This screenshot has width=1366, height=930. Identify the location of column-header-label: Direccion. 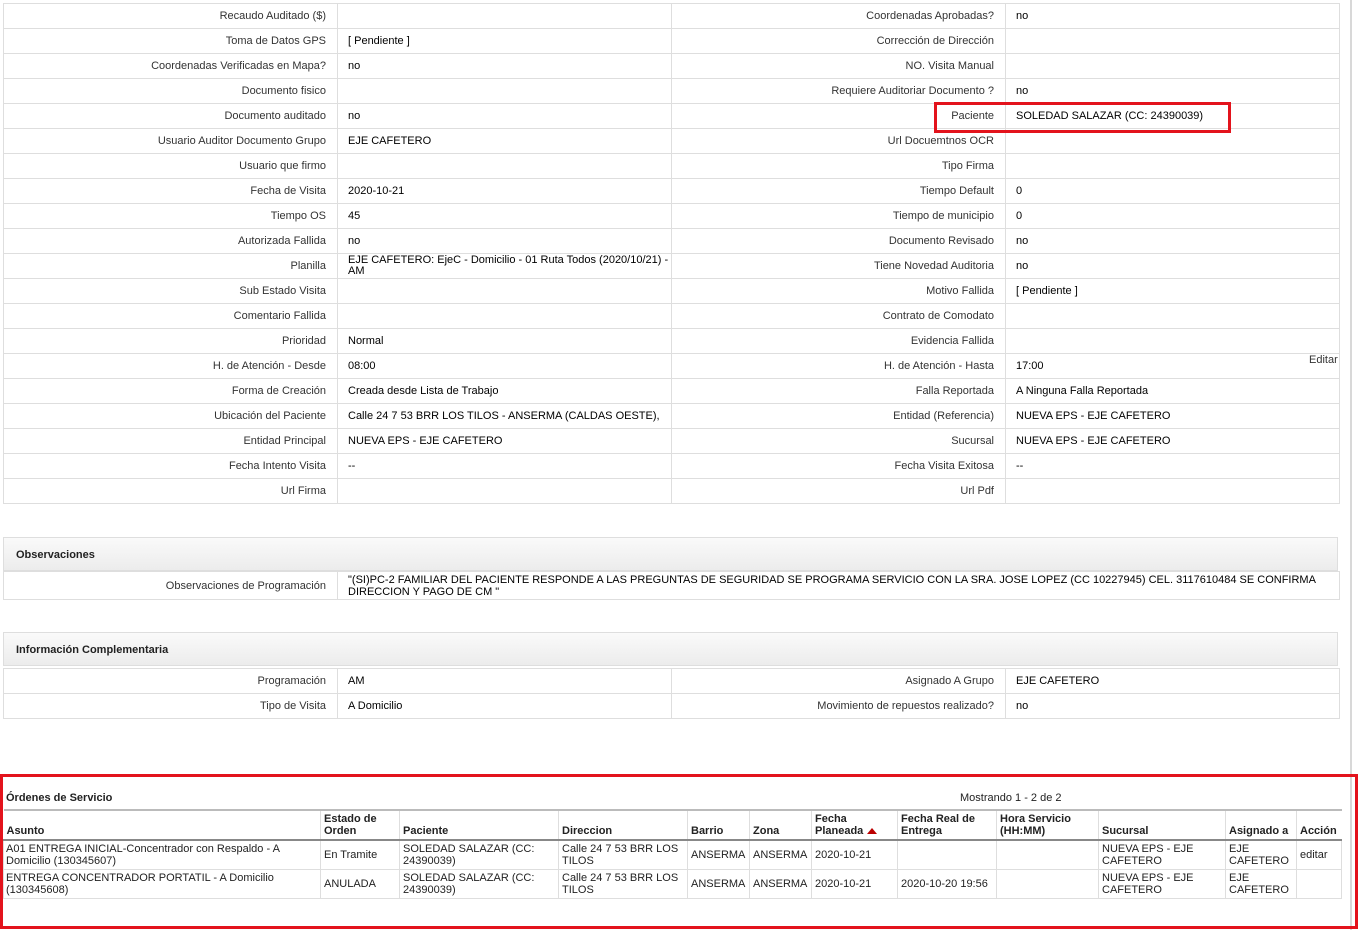
(587, 831).